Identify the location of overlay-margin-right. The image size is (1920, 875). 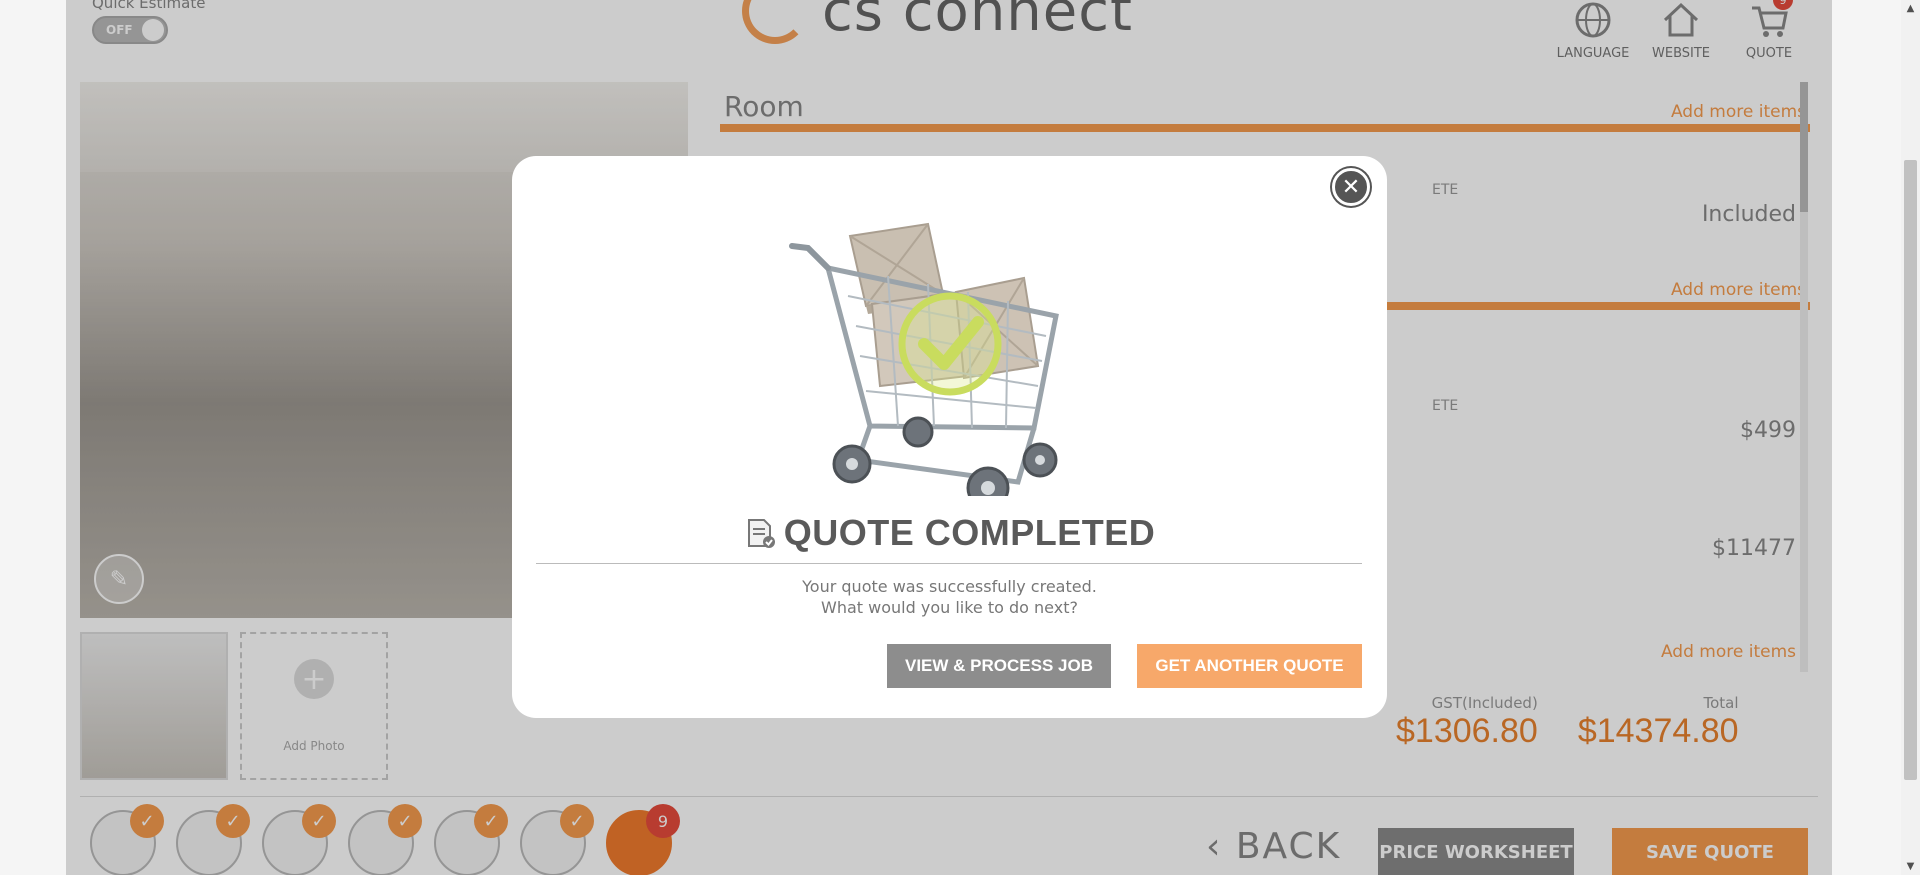
(1866, 437).